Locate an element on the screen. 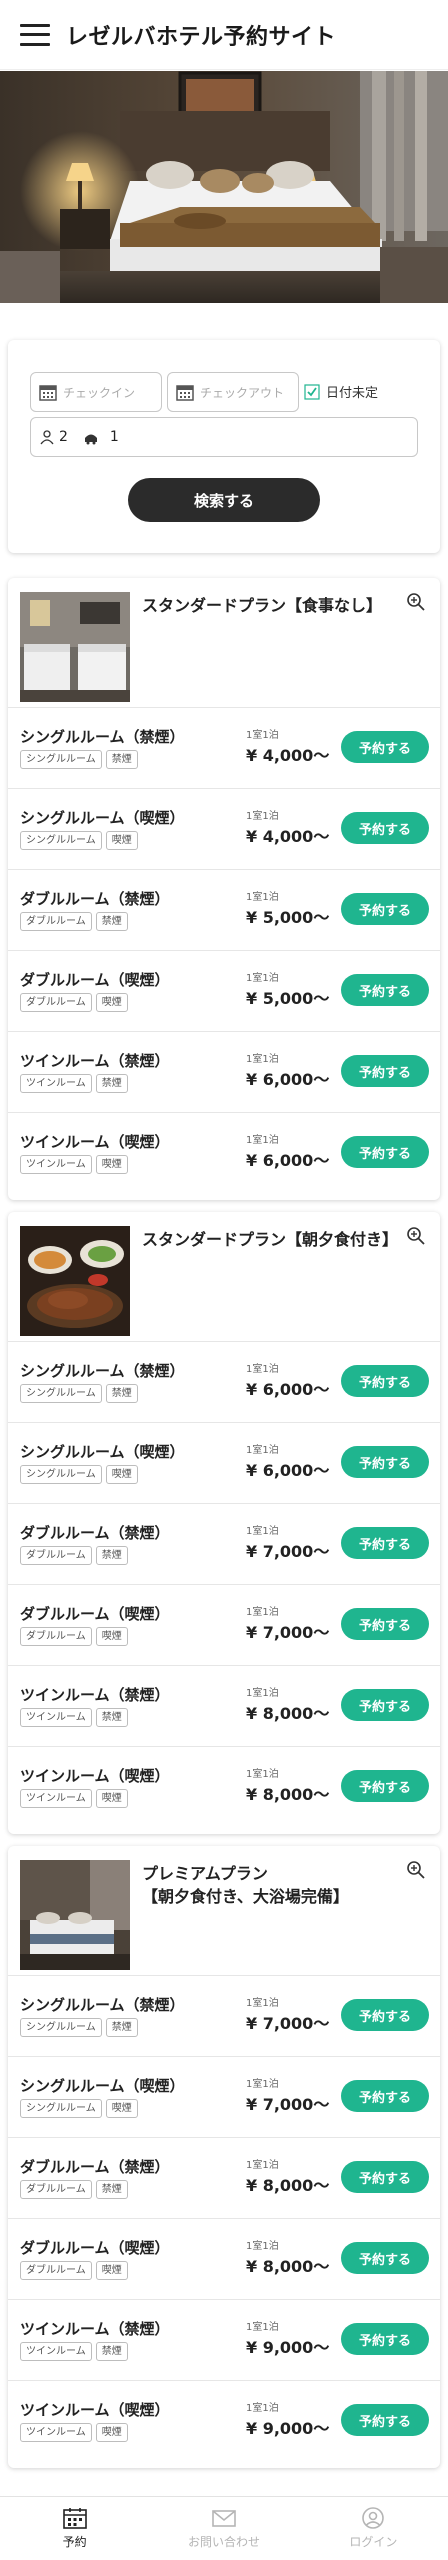 The width and height of the screenshot is (448, 2560). bottom-navigation: 予約 お問い合わせ ログイン is located at coordinates (224, 2528).